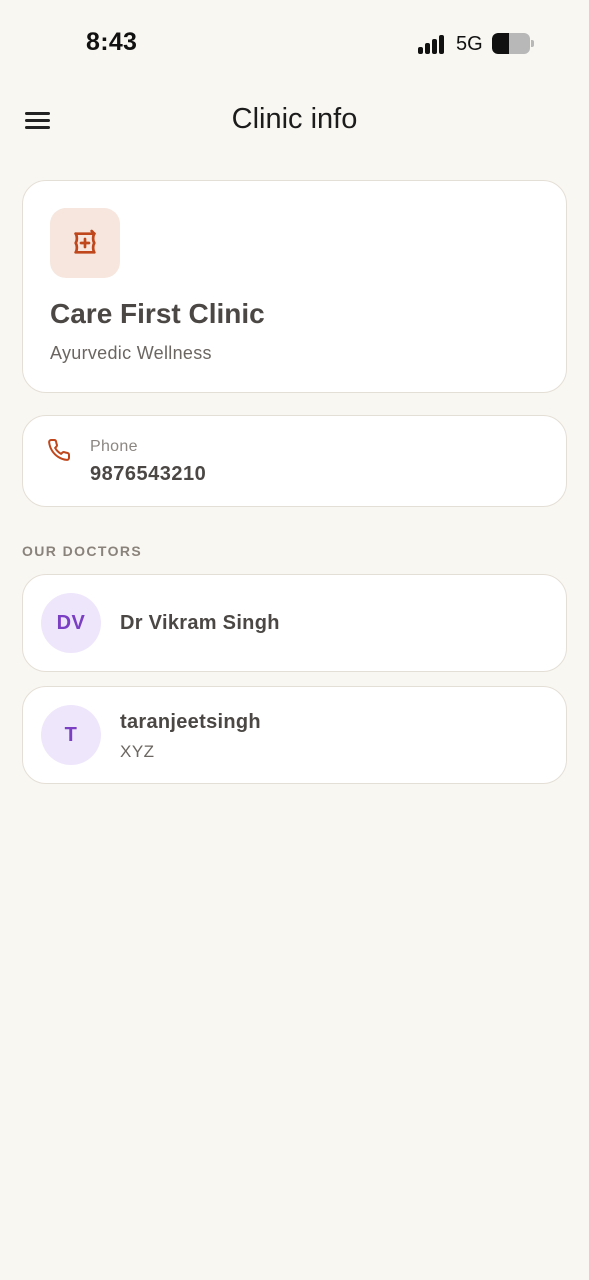  What do you see at coordinates (71, 623) in the screenshot?
I see `doctor-avatar: DV` at bounding box center [71, 623].